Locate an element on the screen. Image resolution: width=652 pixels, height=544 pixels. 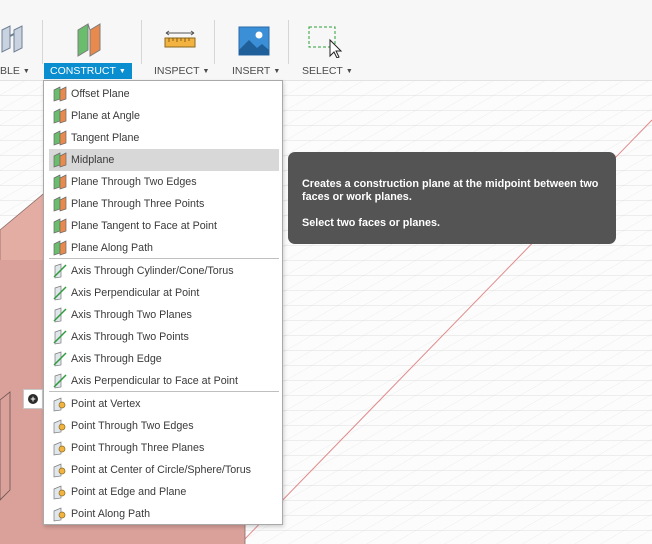
menu-item-axis-cylinder: Axis Through Cylinder/Cone/Torus is located at coordinates (164, 271).